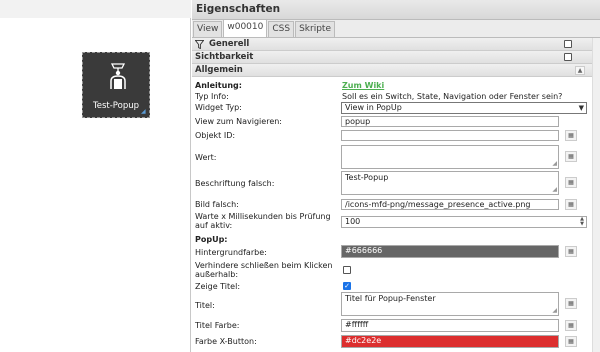 This screenshot has width=600, height=352. Describe the element at coordinates (571, 251) in the screenshot. I see `hintergrund-picker-button: ▦` at that location.